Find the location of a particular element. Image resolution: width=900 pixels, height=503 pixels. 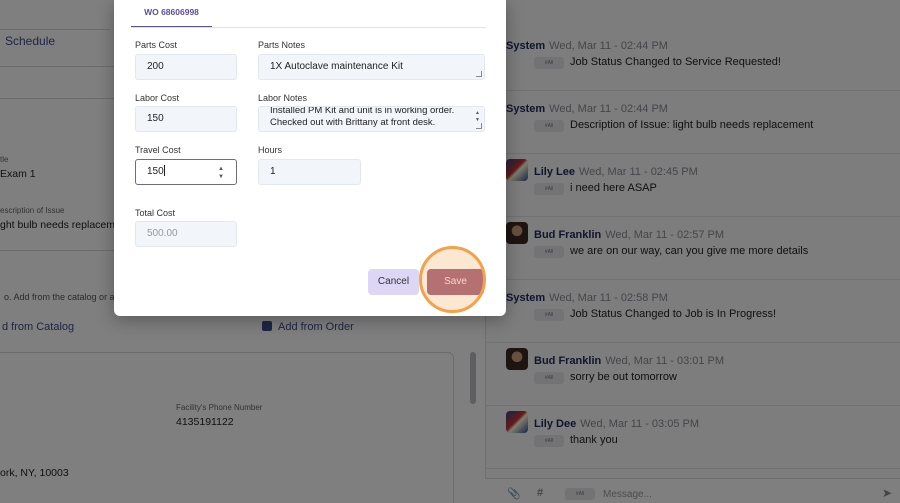

increment-arrow-icon: ▲ is located at coordinates (221, 169).